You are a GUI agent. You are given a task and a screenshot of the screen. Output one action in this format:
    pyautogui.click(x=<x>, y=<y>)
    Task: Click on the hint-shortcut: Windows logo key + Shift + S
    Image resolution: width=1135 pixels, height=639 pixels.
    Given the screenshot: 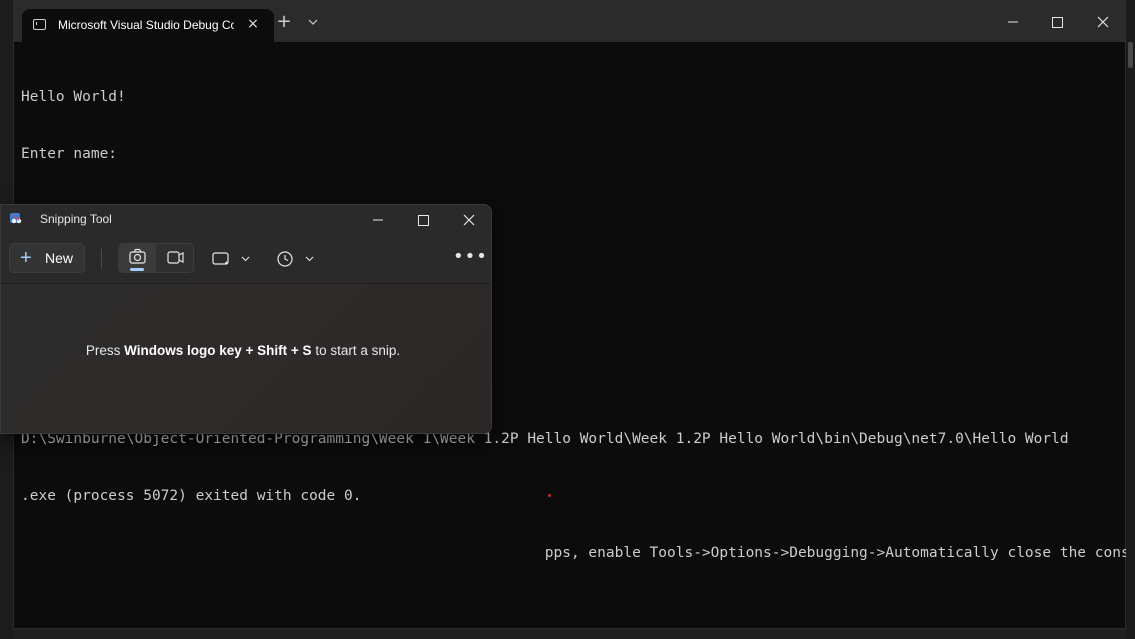 What is the action you would take?
    pyautogui.click(x=218, y=350)
    